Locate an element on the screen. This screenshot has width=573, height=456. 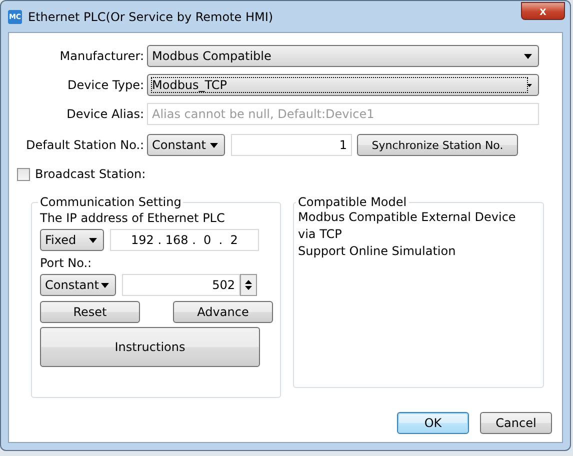
field-label: Device Alias: is located at coordinates (105, 114).